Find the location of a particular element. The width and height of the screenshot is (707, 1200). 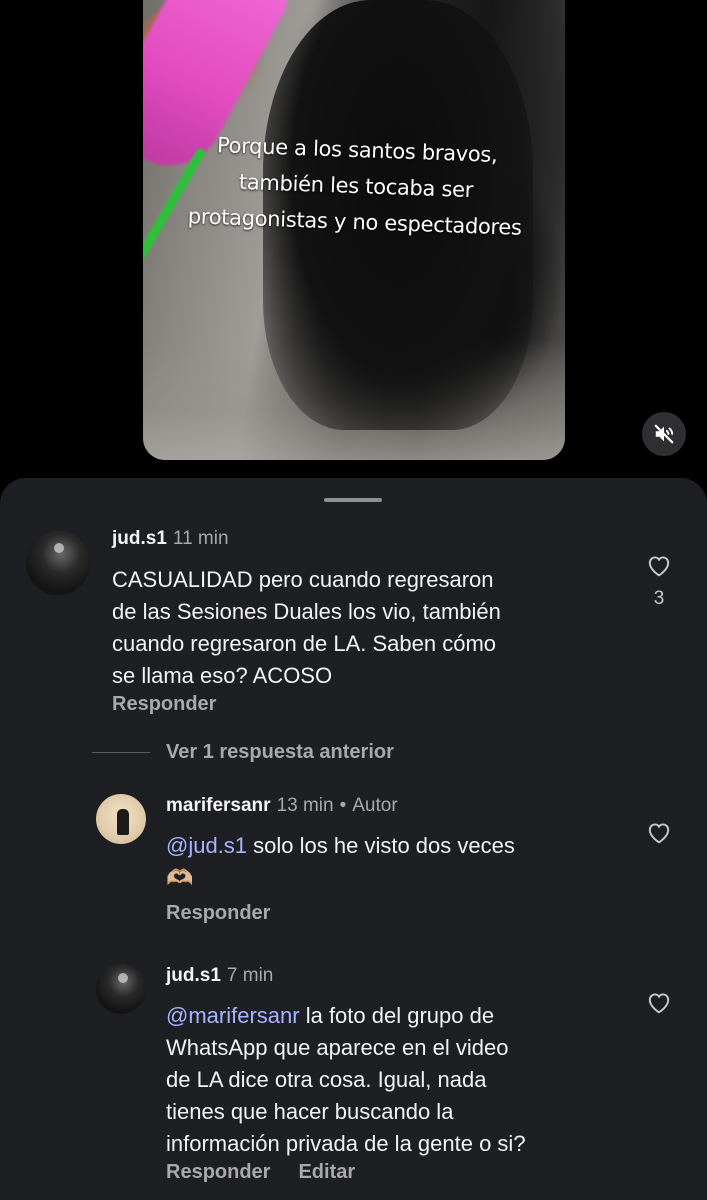

reply-text: @jud.s1 solo los he visto dos veces 🫶🏼 is located at coordinates (340, 861).